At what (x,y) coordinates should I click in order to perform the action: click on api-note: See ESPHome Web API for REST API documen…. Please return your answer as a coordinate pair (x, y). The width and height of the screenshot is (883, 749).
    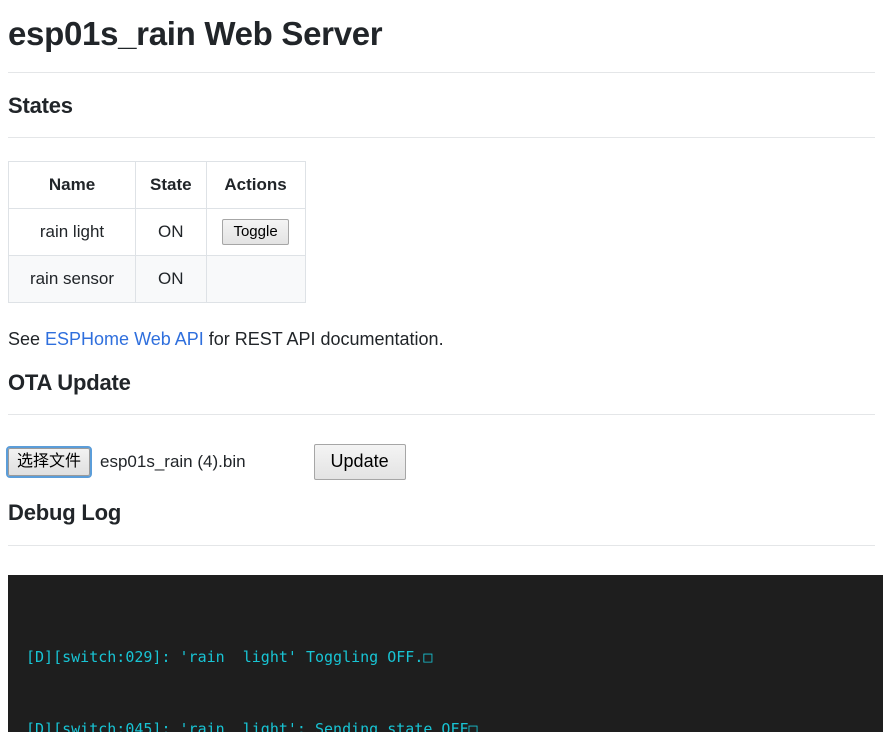
    Looking at the image, I should click on (441, 339).